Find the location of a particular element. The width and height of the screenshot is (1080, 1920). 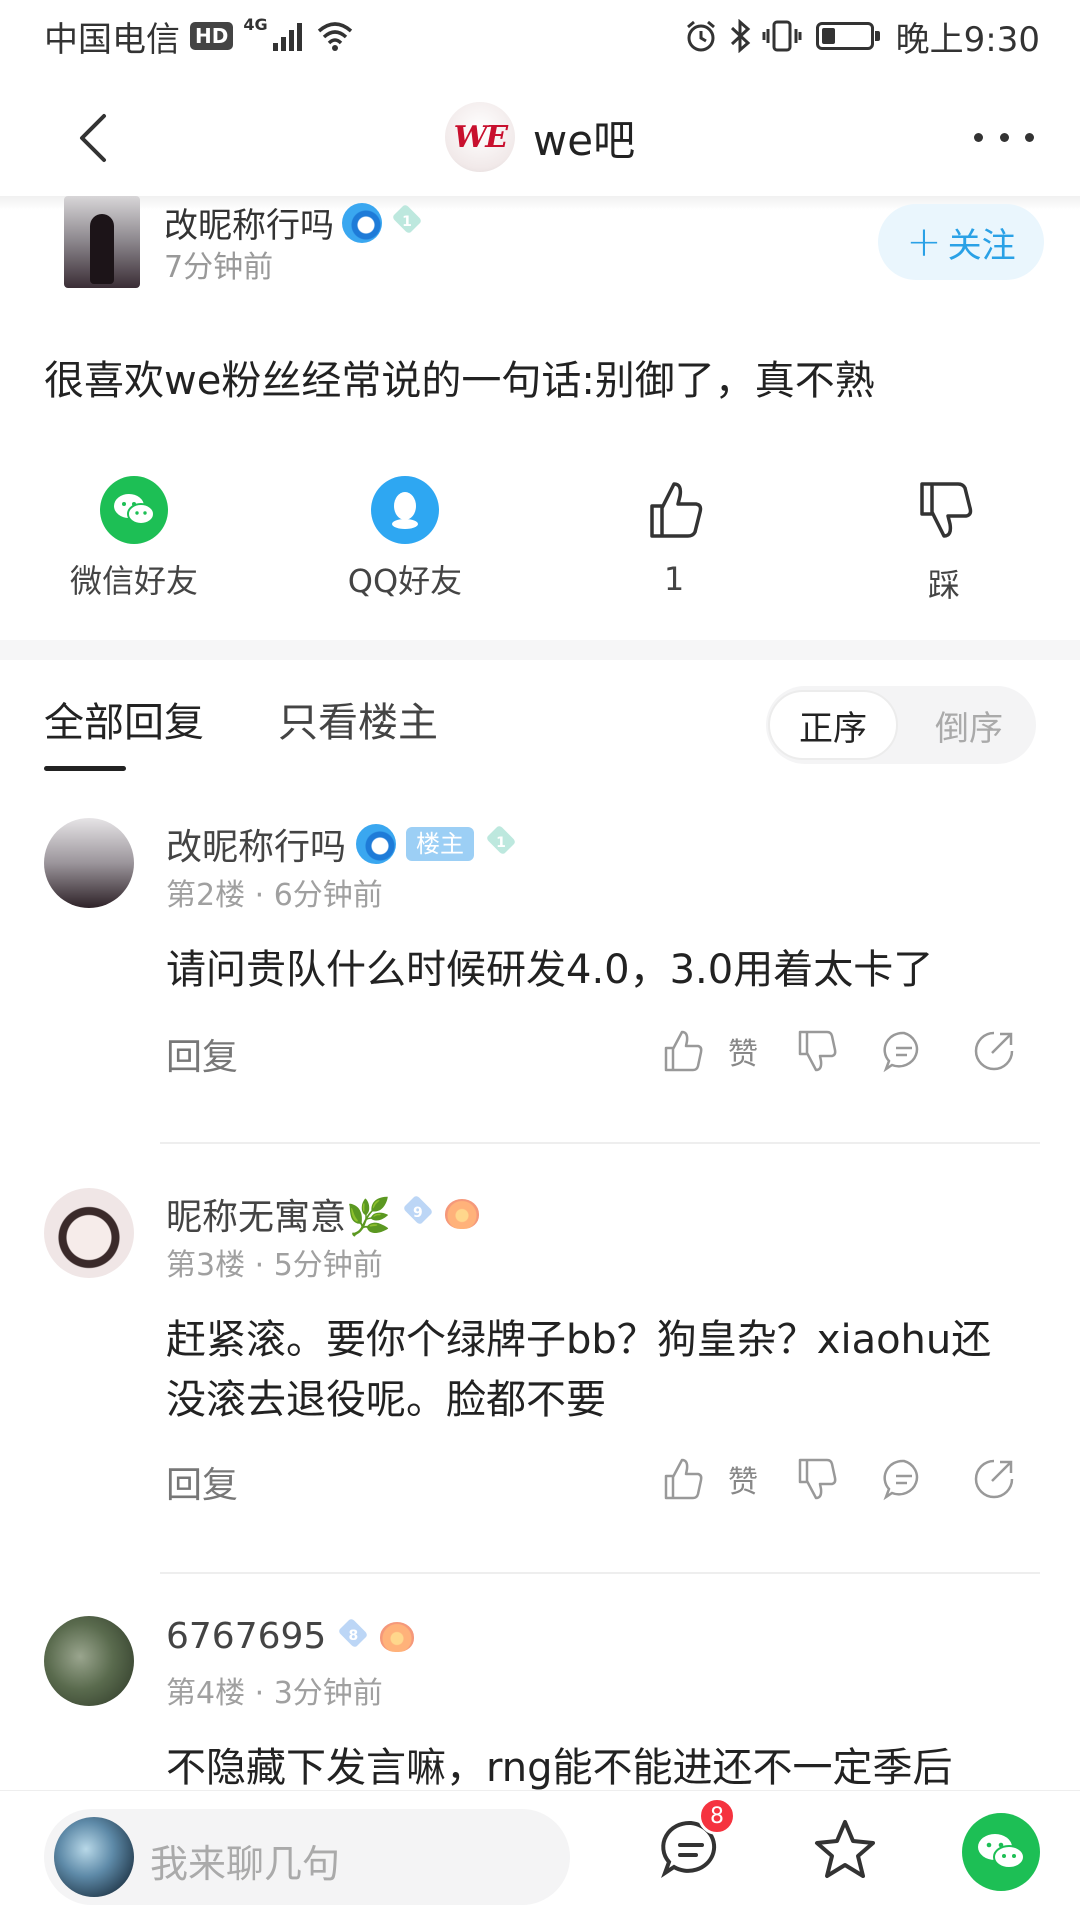

vibrate-icon is located at coordinates (782, 36).